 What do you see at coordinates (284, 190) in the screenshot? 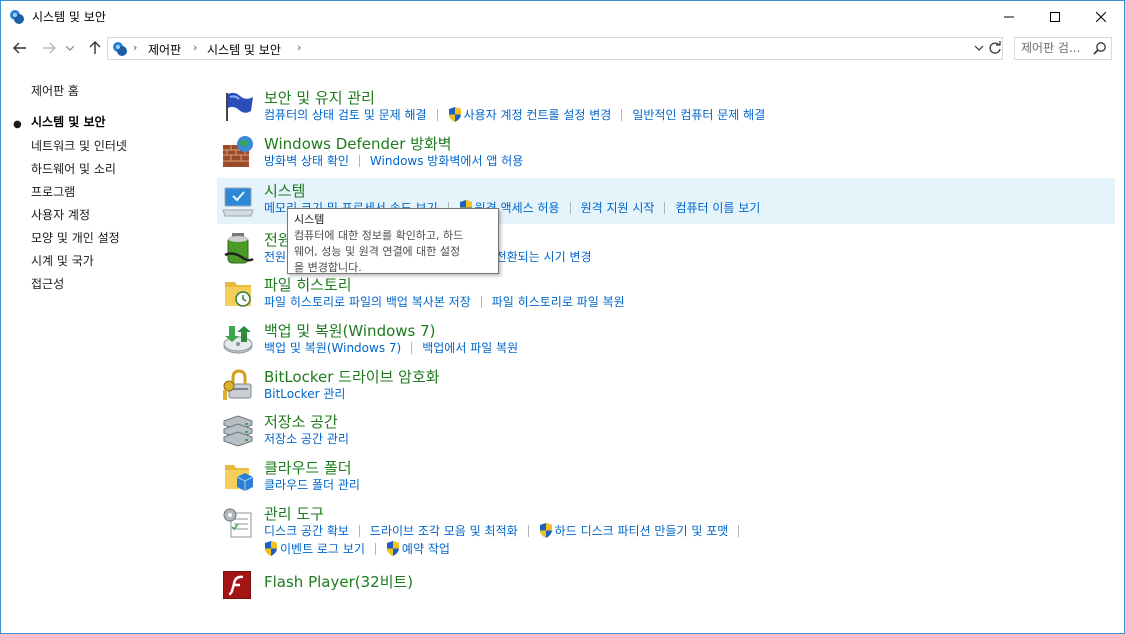
I see `category-title: 시스템` at bounding box center [284, 190].